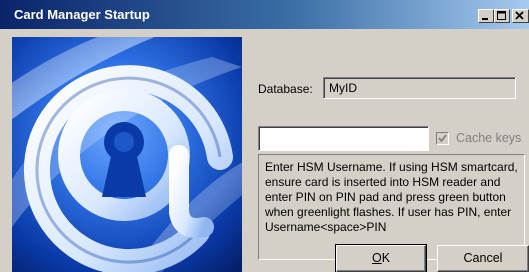 The image size is (529, 272). I want to click on database-label: Database:, so click(285, 89).